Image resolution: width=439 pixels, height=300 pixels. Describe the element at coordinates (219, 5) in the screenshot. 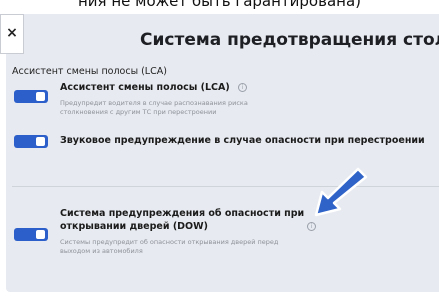

I see `photo-caption: ния не может быть гарантирована)` at that location.